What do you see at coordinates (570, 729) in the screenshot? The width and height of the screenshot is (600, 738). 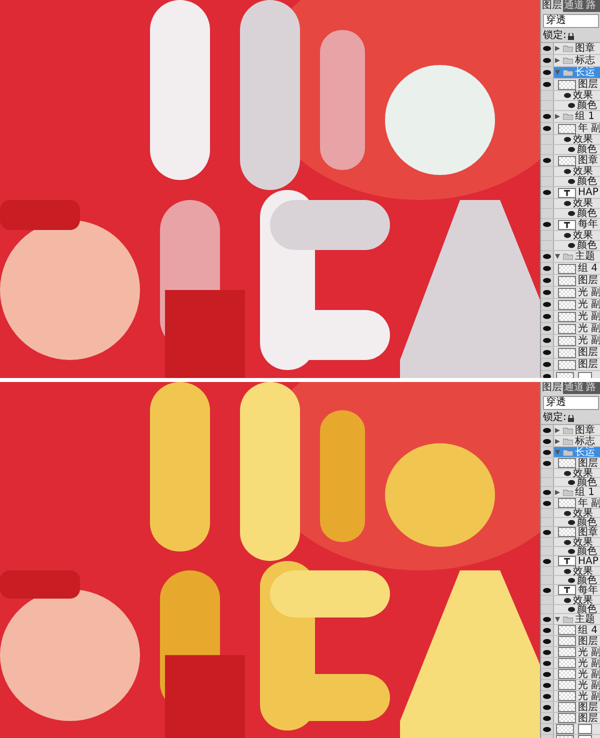 I see `layer-row` at bounding box center [570, 729].